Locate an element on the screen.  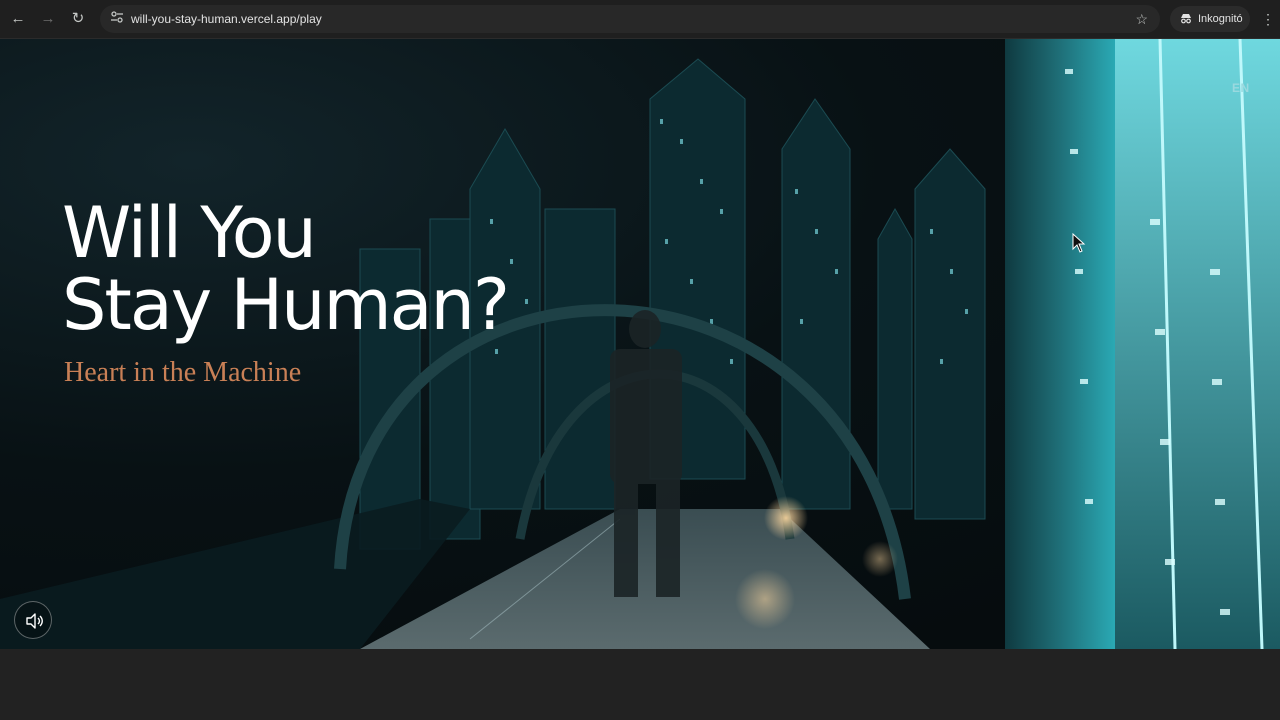
incognito-label: Inkognitó is located at coordinates (1220, 19).